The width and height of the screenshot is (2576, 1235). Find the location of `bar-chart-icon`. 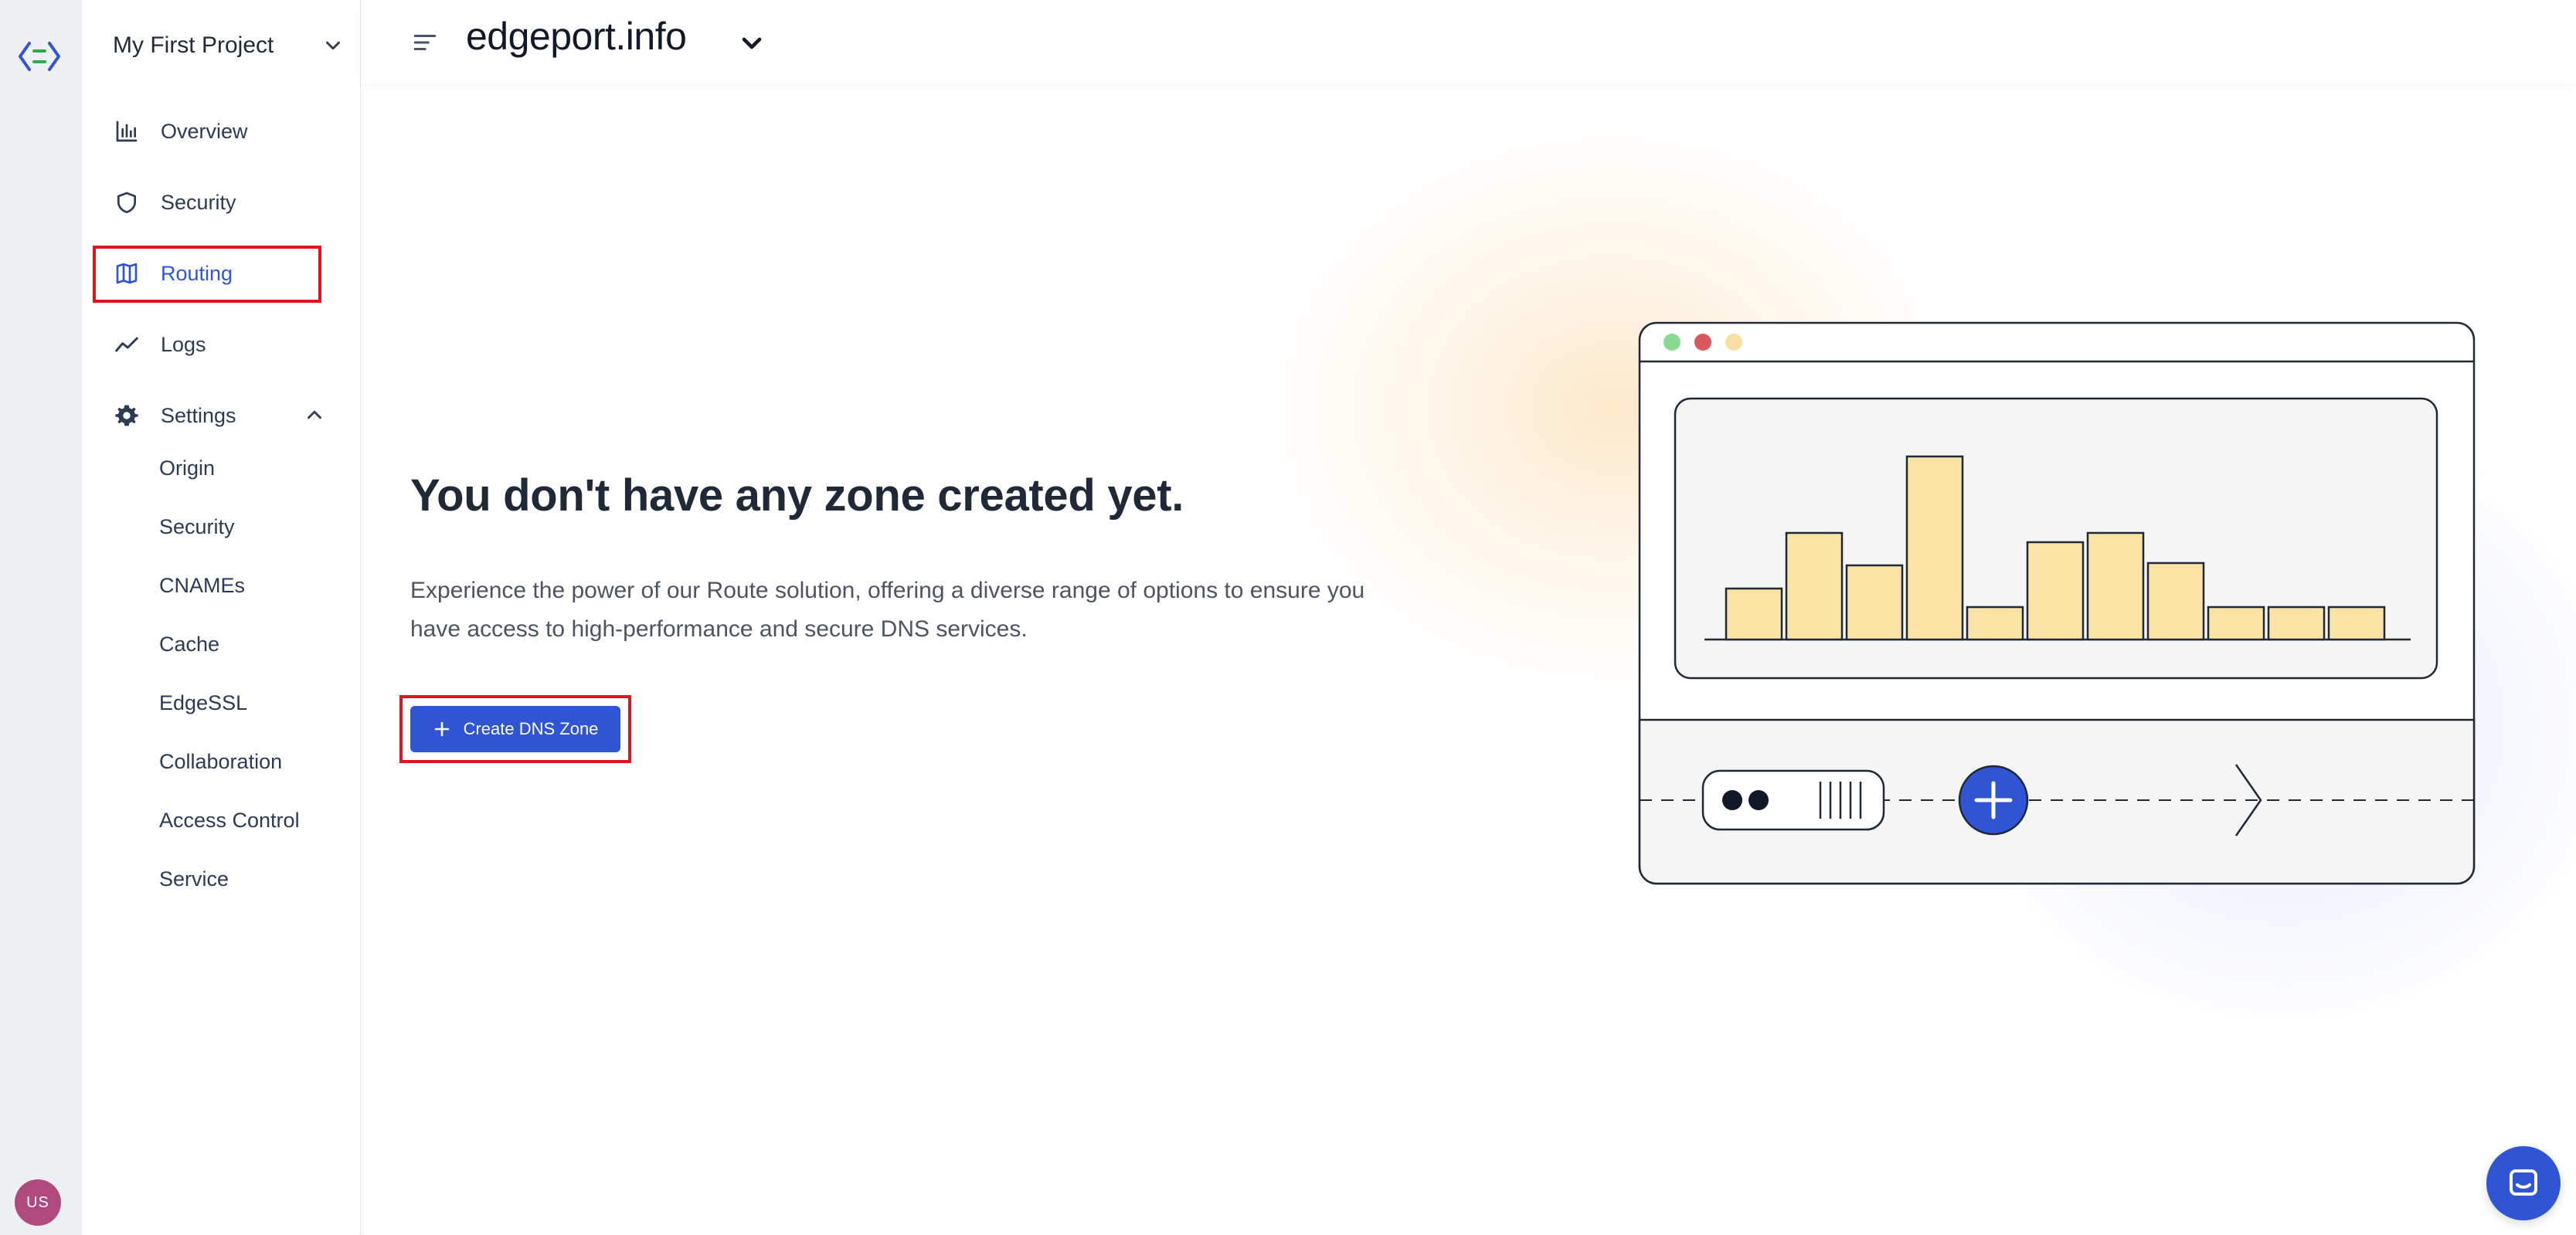

bar-chart-icon is located at coordinates (127, 131).